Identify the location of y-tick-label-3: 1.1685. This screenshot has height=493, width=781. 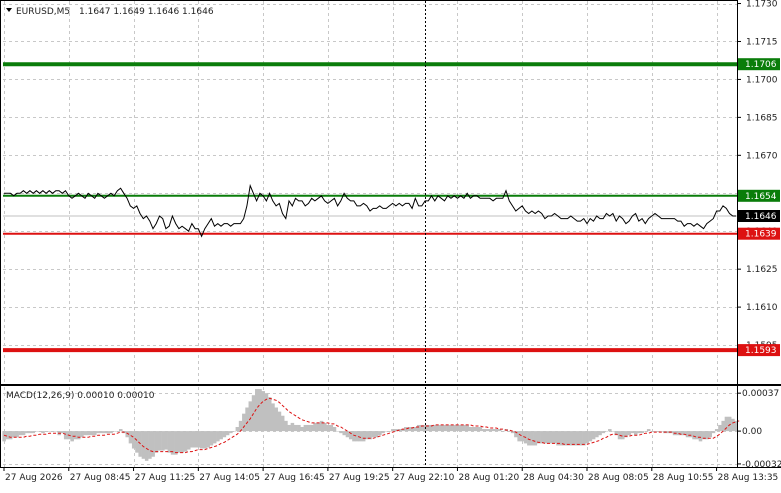
(762, 118).